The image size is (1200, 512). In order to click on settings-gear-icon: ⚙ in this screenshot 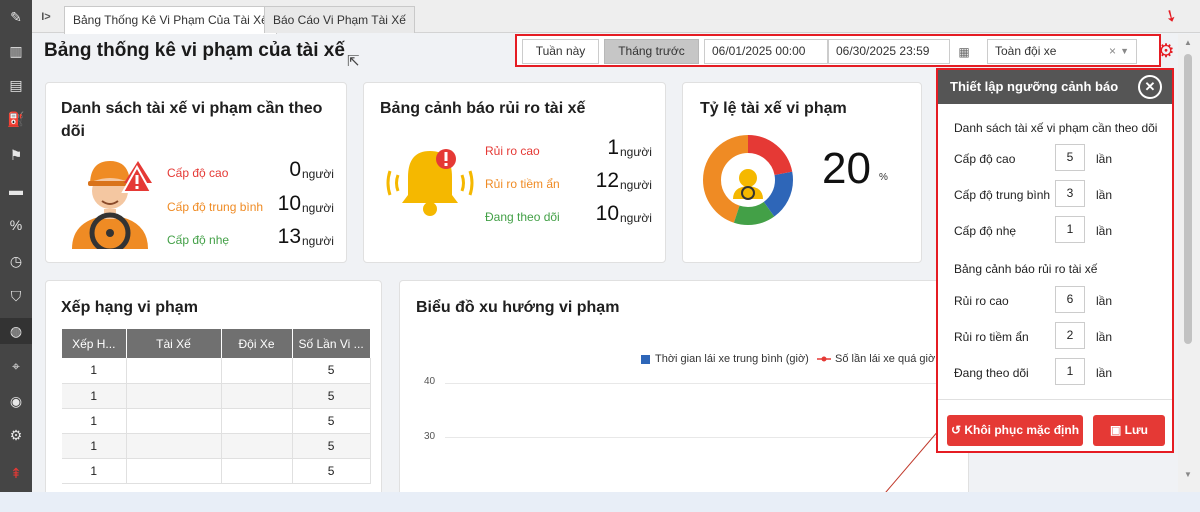, I will do `click(1166, 51)`.